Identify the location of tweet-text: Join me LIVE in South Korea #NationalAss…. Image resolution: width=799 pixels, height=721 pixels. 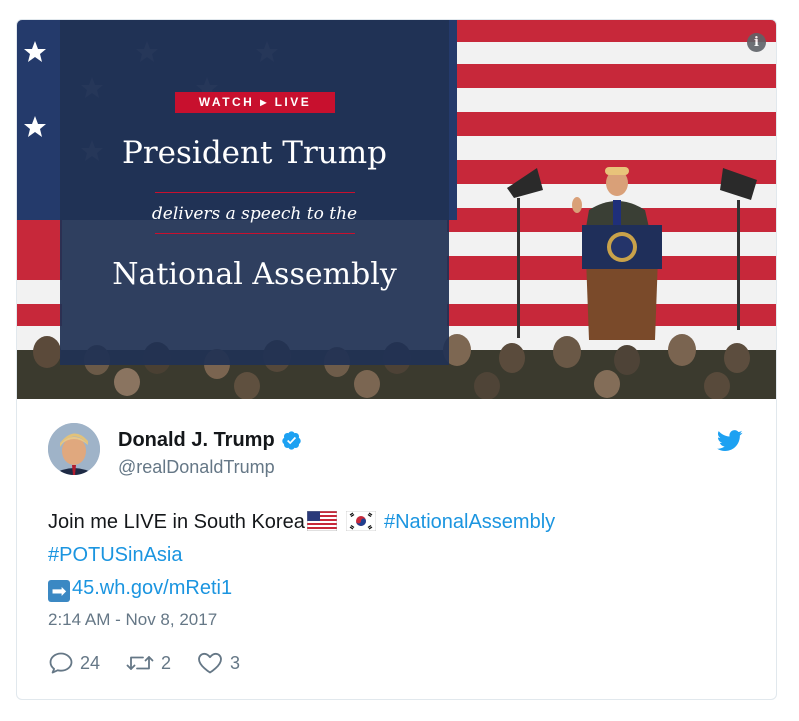
(398, 555).